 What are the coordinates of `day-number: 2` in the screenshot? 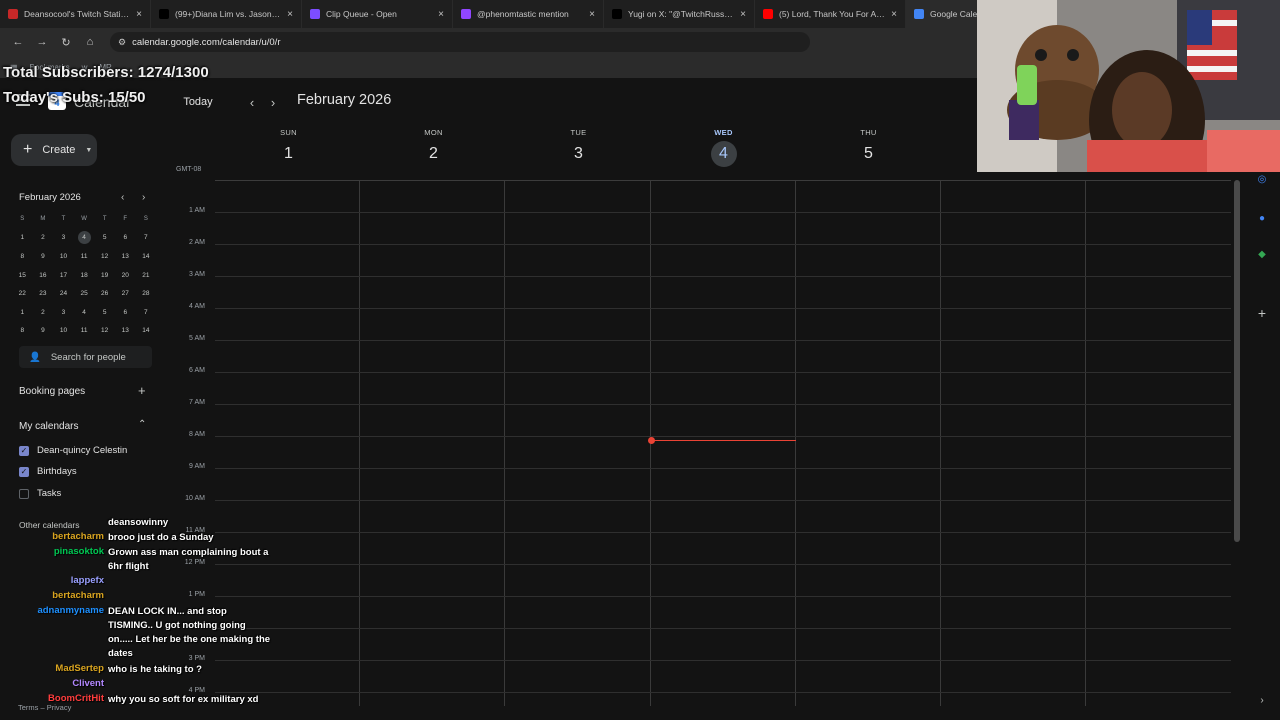 It's located at (434, 154).